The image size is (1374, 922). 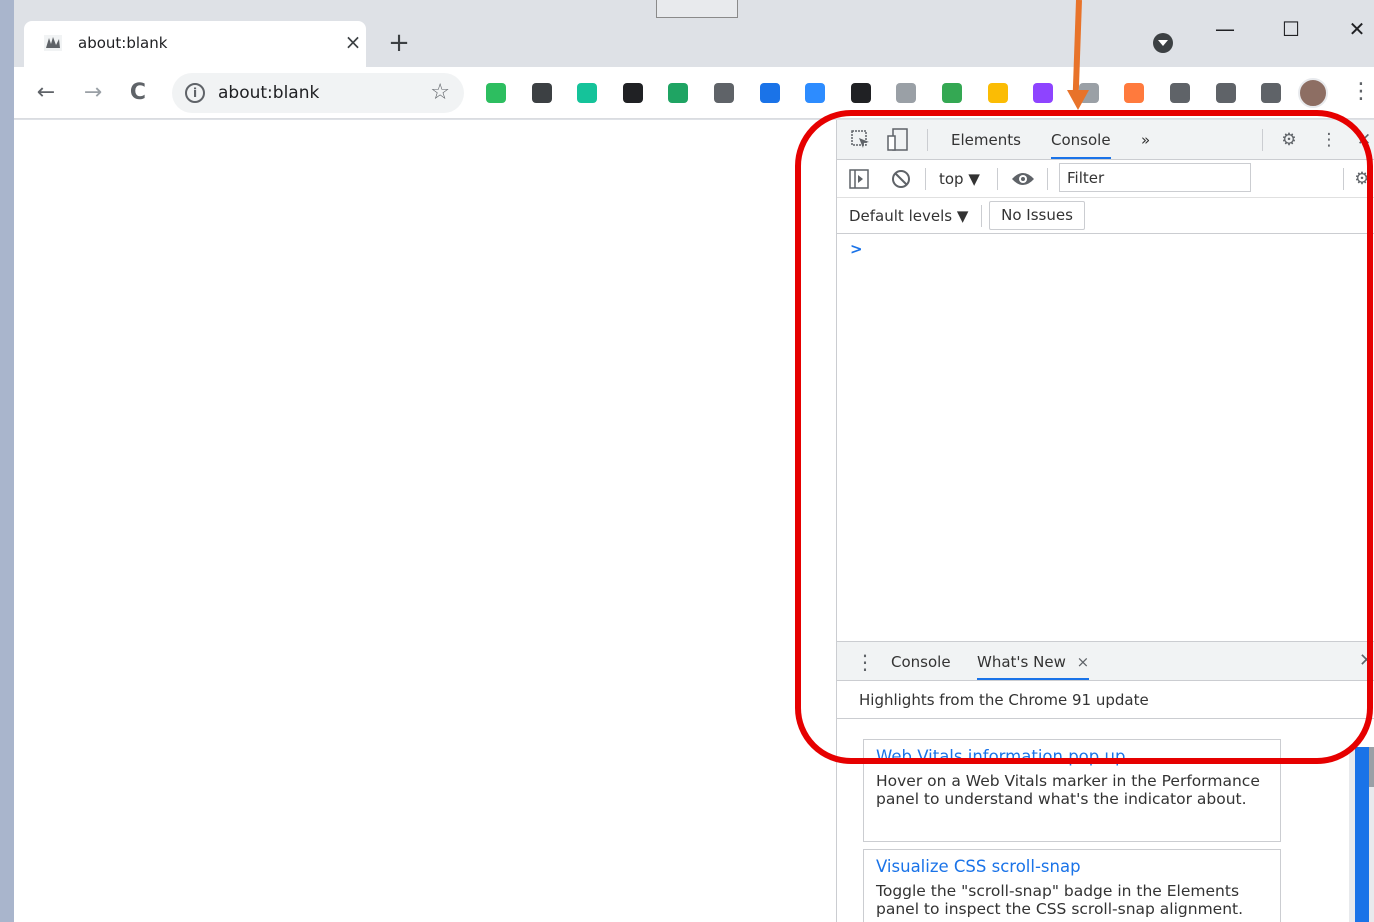 What do you see at coordinates (633, 93) in the screenshot?
I see `extension-dark-icon` at bounding box center [633, 93].